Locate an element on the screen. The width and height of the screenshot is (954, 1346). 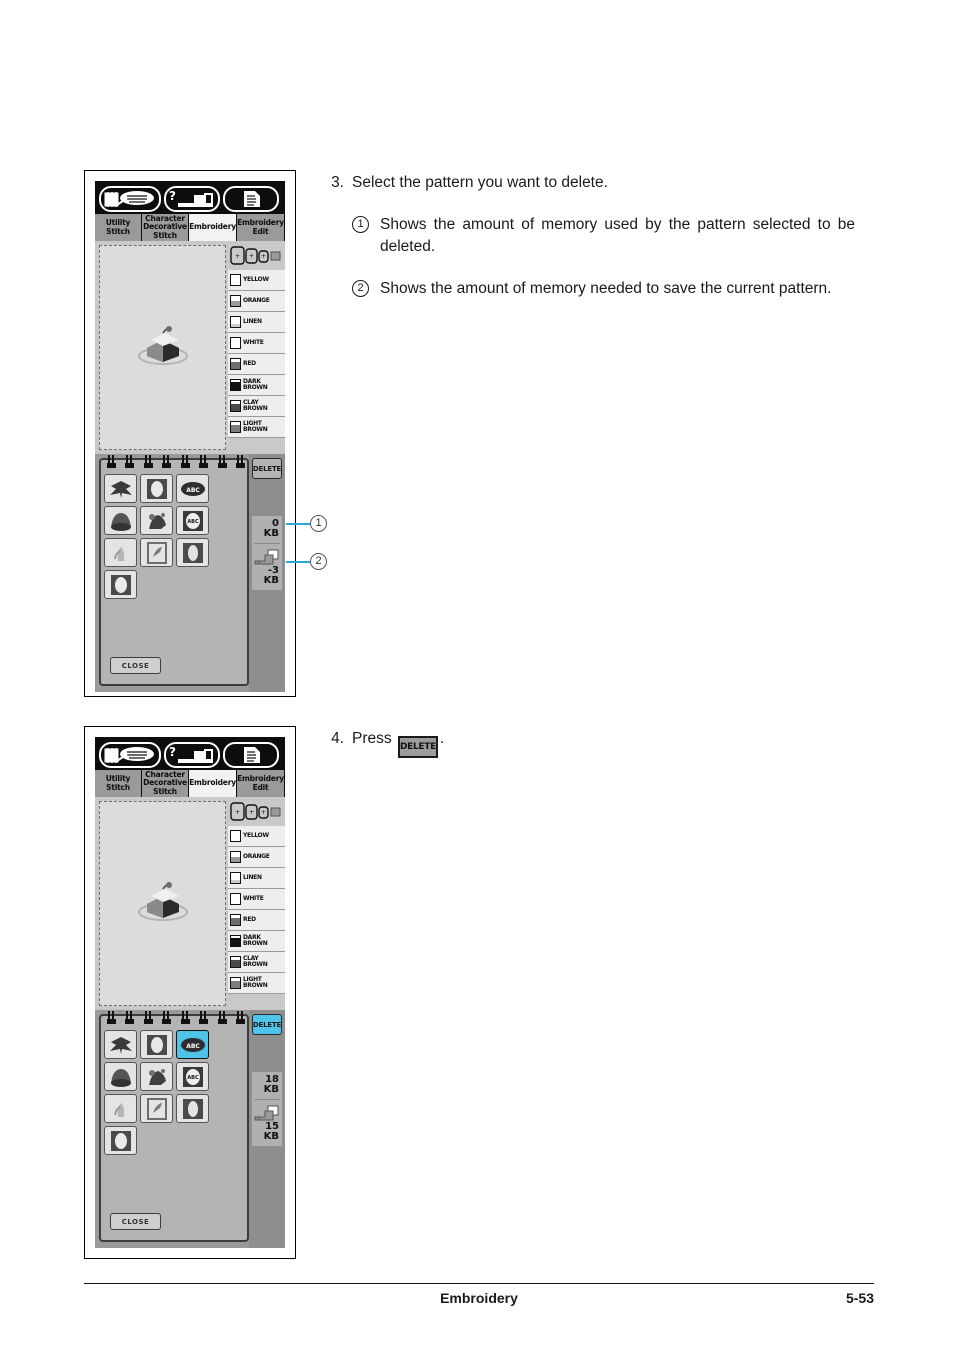
thread-label: YELLOW is located at coordinates (256, 279).